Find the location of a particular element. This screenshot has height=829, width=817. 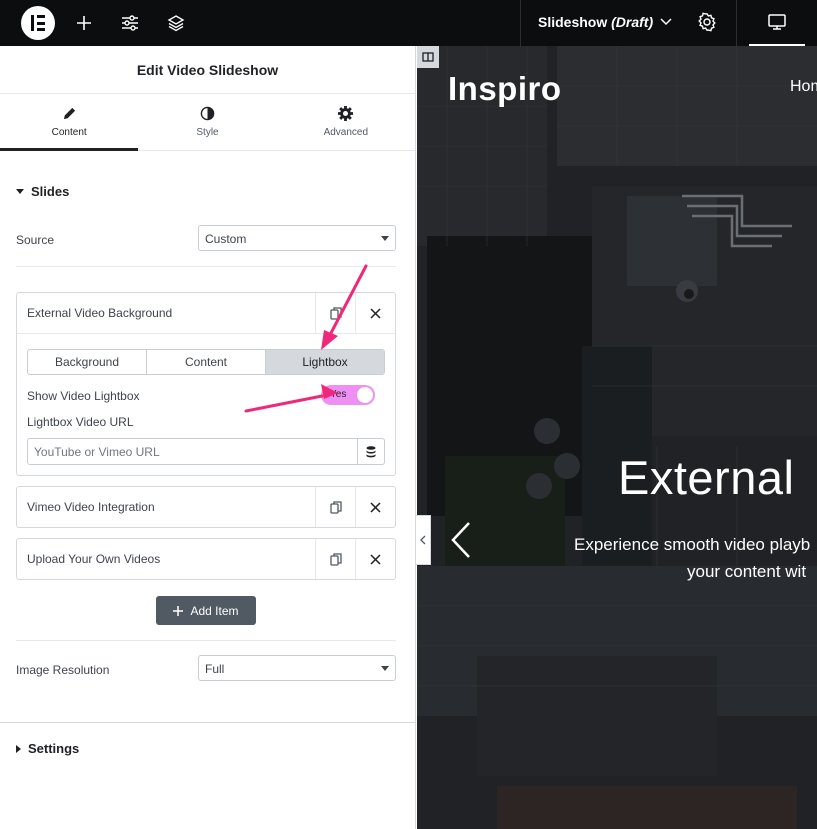

section-slides-label: Slides is located at coordinates (50, 191).